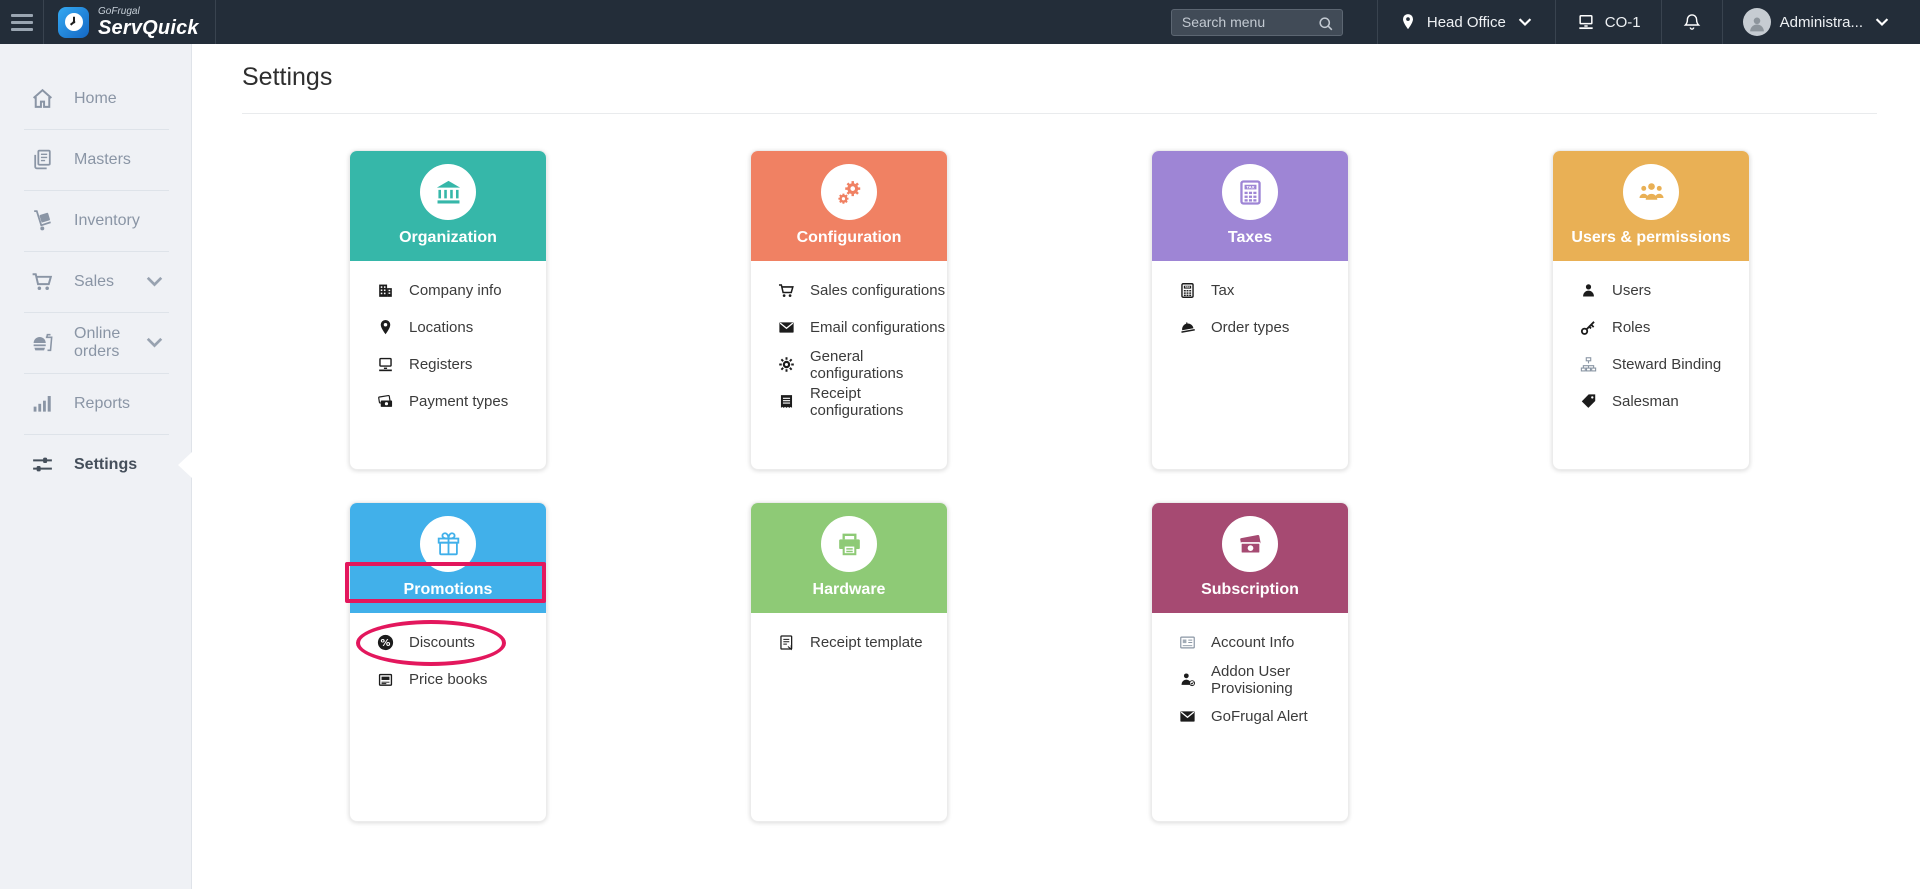 This screenshot has height=889, width=1920. What do you see at coordinates (1250, 327) in the screenshot?
I see `menu-item-order-types: Order types` at bounding box center [1250, 327].